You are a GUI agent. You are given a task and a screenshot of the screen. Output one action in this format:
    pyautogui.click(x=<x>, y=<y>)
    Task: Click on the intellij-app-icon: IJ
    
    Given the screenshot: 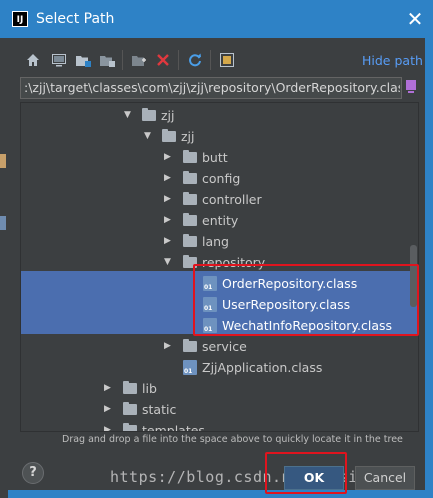 What is the action you would take?
    pyautogui.click(x=20, y=19)
    